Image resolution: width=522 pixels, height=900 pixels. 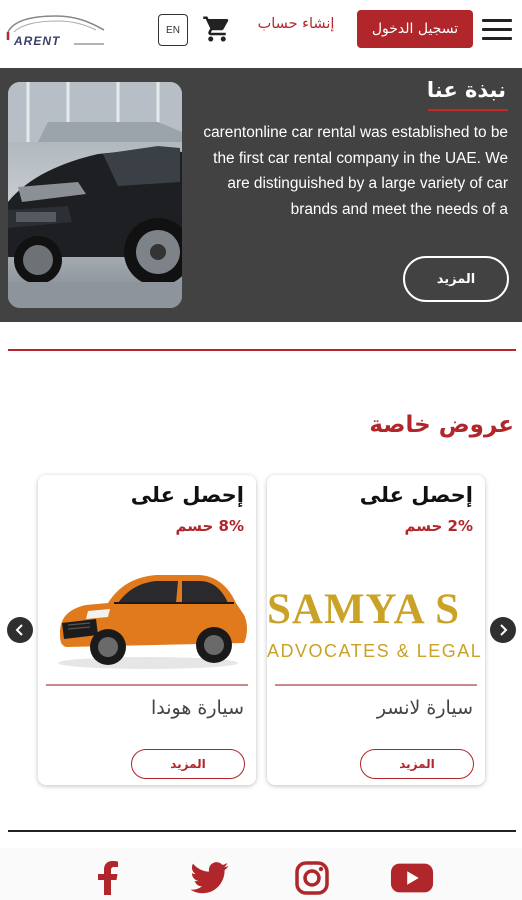 I want to click on chevron-right-icon, so click(x=504, y=630).